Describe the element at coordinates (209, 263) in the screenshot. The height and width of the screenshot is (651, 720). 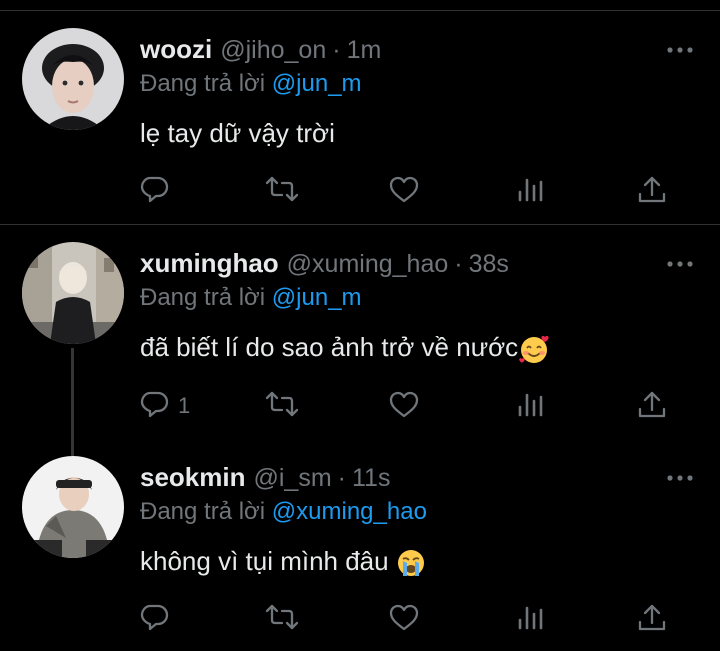
I see `display-name: xuminghao` at that location.